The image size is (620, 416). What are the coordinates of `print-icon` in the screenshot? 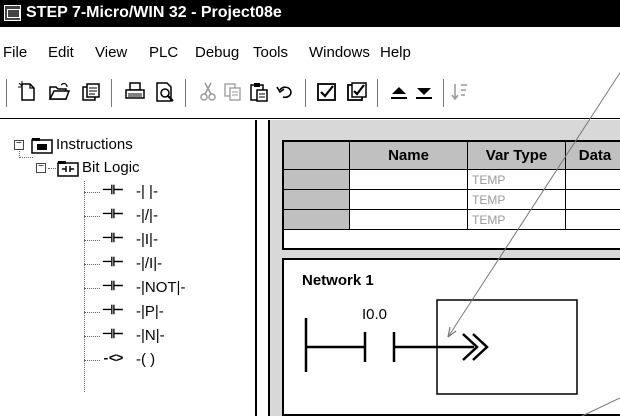 It's located at (135, 92).